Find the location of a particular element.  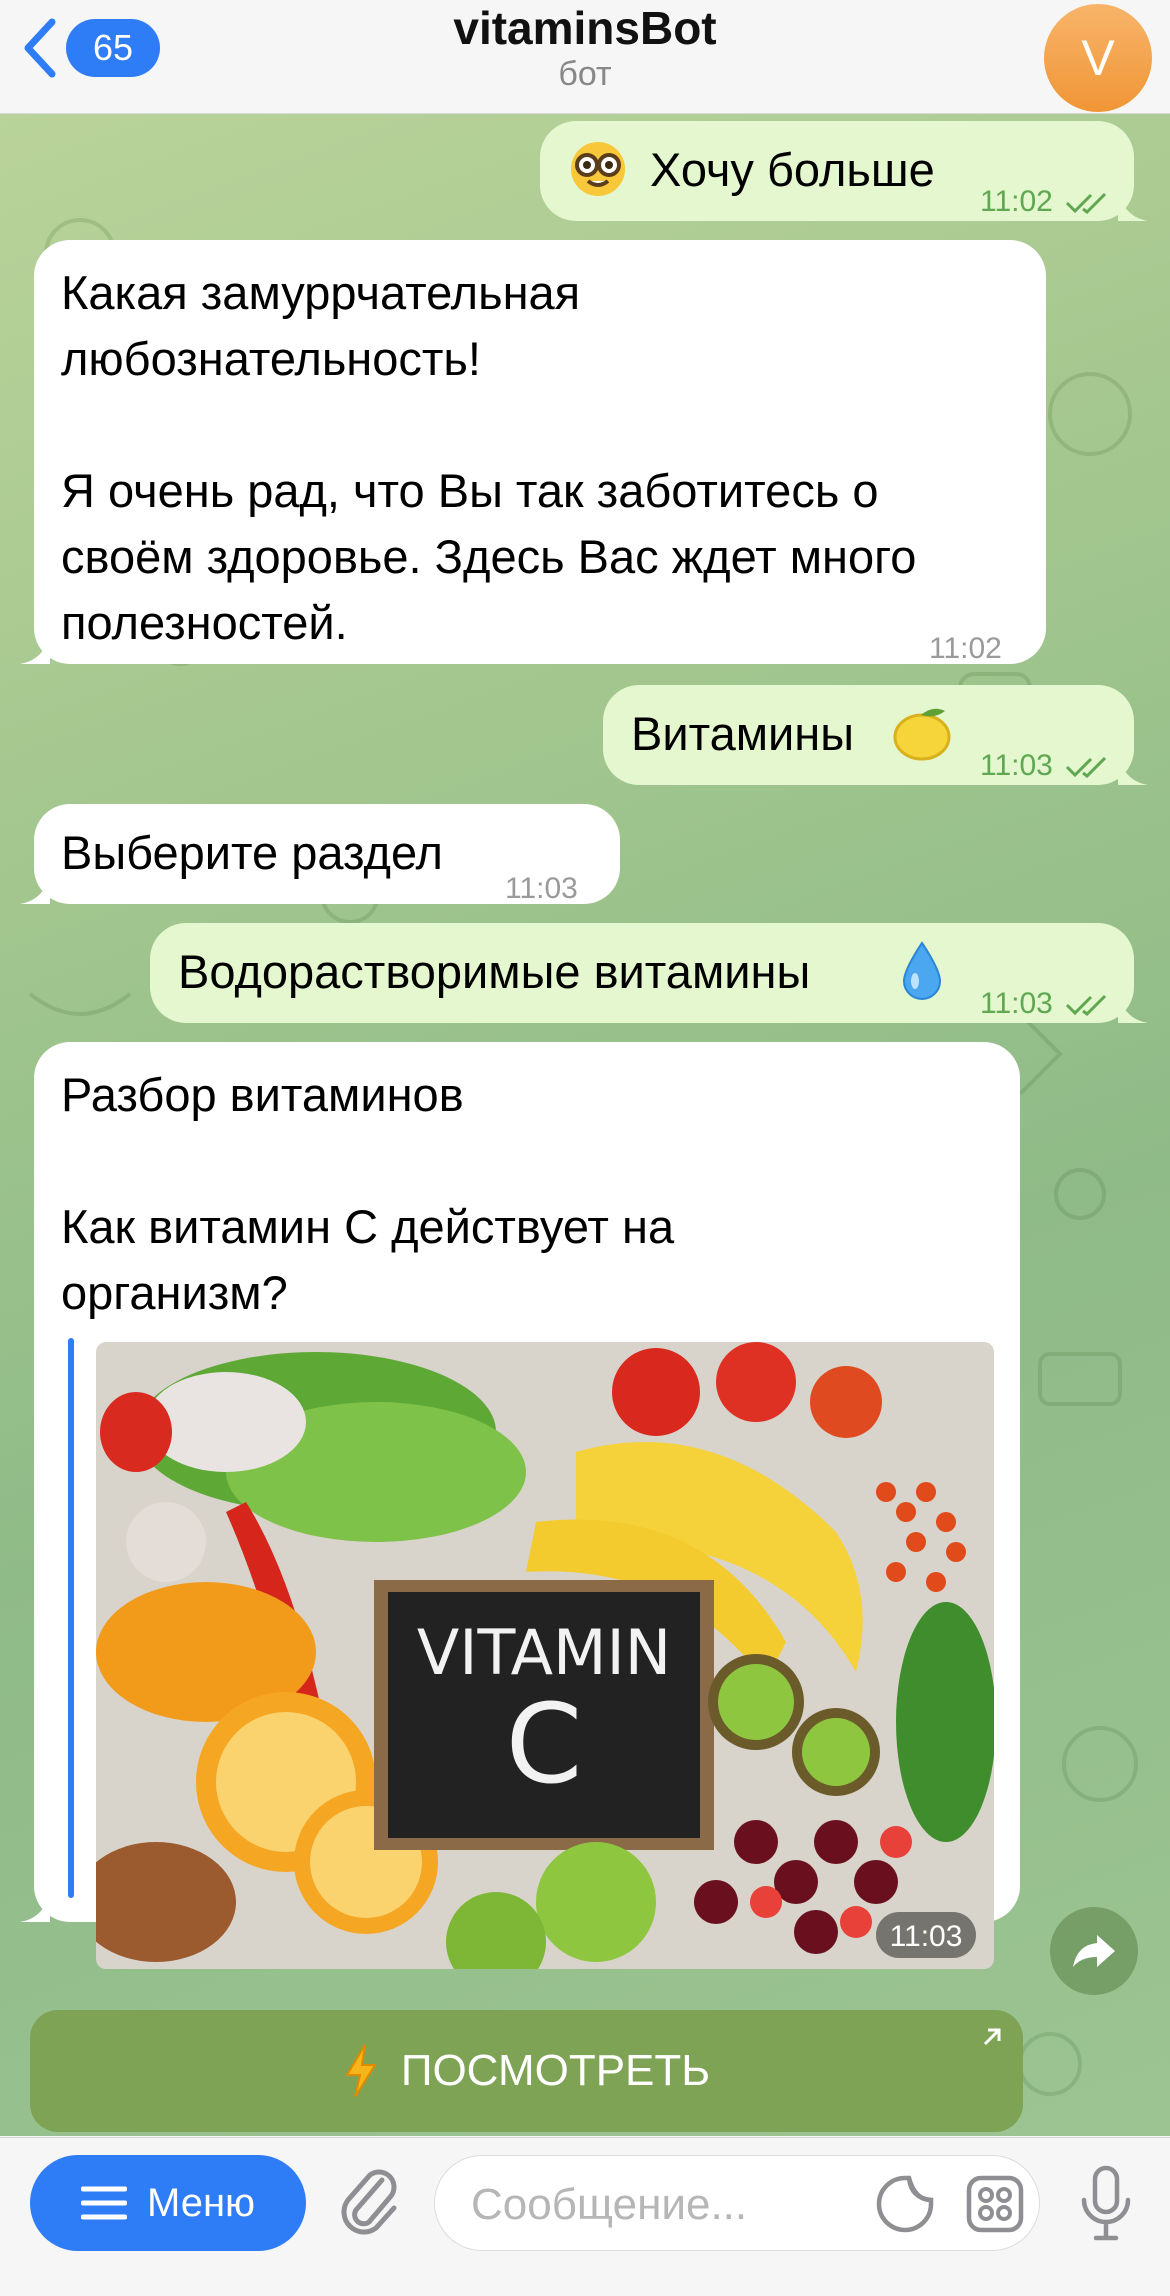

image-sign-line2: C is located at coordinates (544, 1744).